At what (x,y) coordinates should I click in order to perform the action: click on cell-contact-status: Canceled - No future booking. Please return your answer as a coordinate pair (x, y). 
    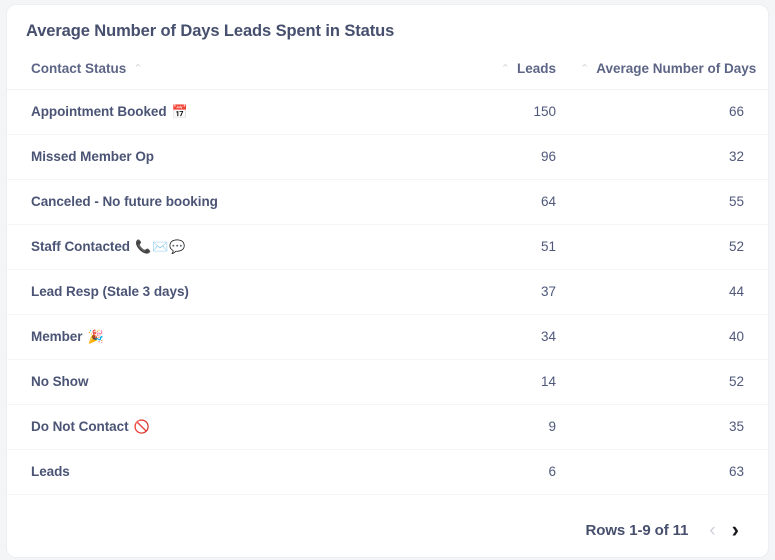
    Looking at the image, I should click on (184, 202).